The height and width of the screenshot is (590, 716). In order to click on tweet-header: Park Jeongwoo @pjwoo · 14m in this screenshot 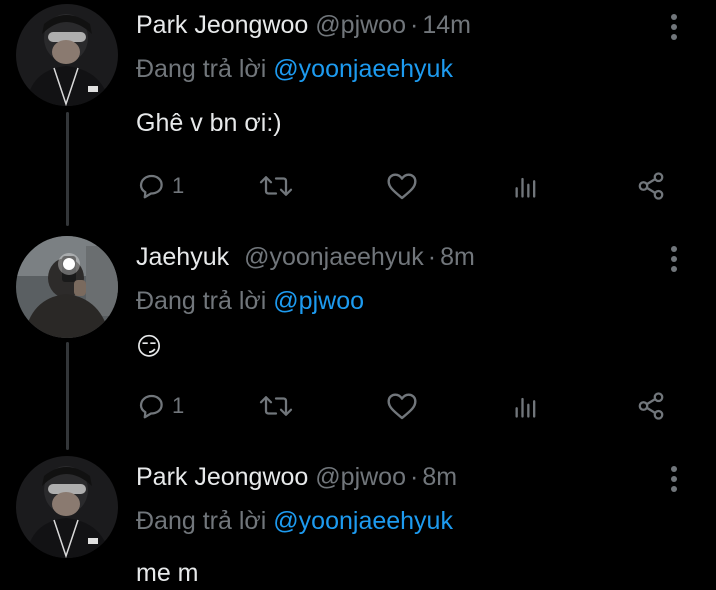, I will do `click(303, 25)`.